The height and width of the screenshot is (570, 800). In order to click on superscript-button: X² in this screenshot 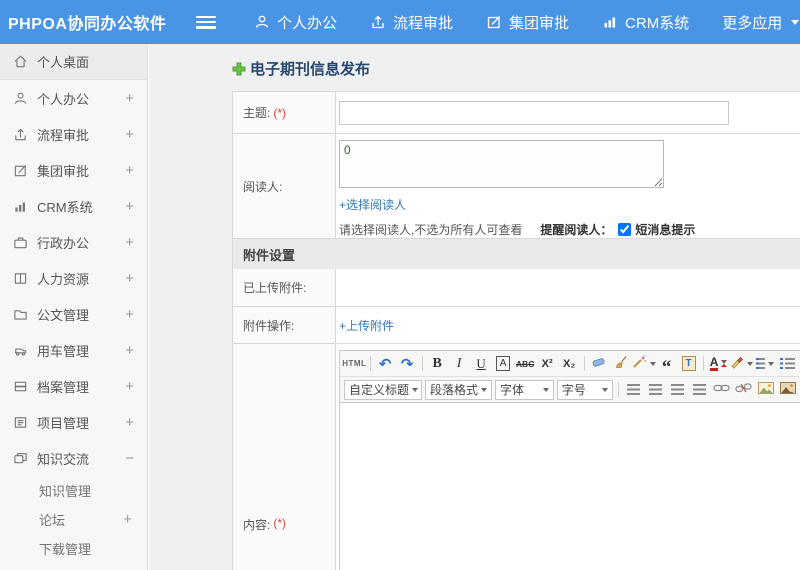, I will do `click(547, 364)`.